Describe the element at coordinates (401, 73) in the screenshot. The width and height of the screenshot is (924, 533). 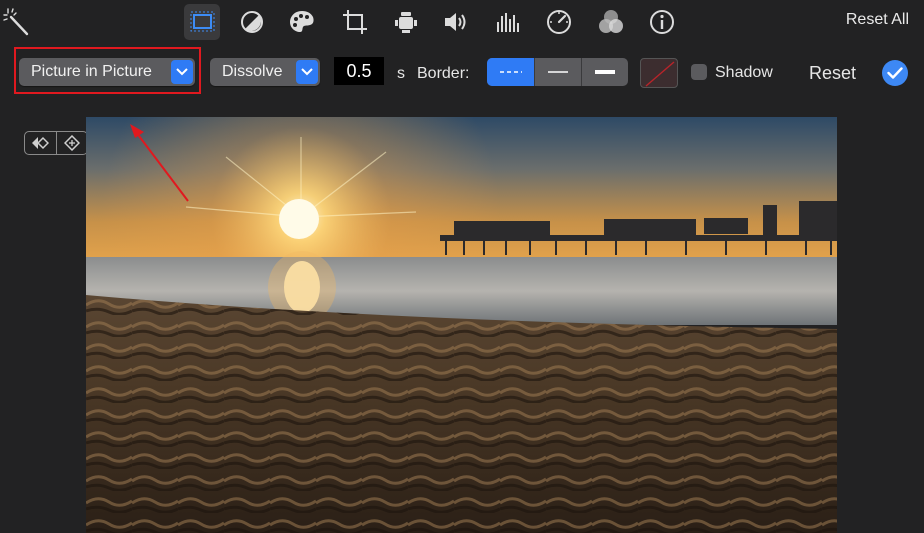
I see `duration-unit: s` at that location.